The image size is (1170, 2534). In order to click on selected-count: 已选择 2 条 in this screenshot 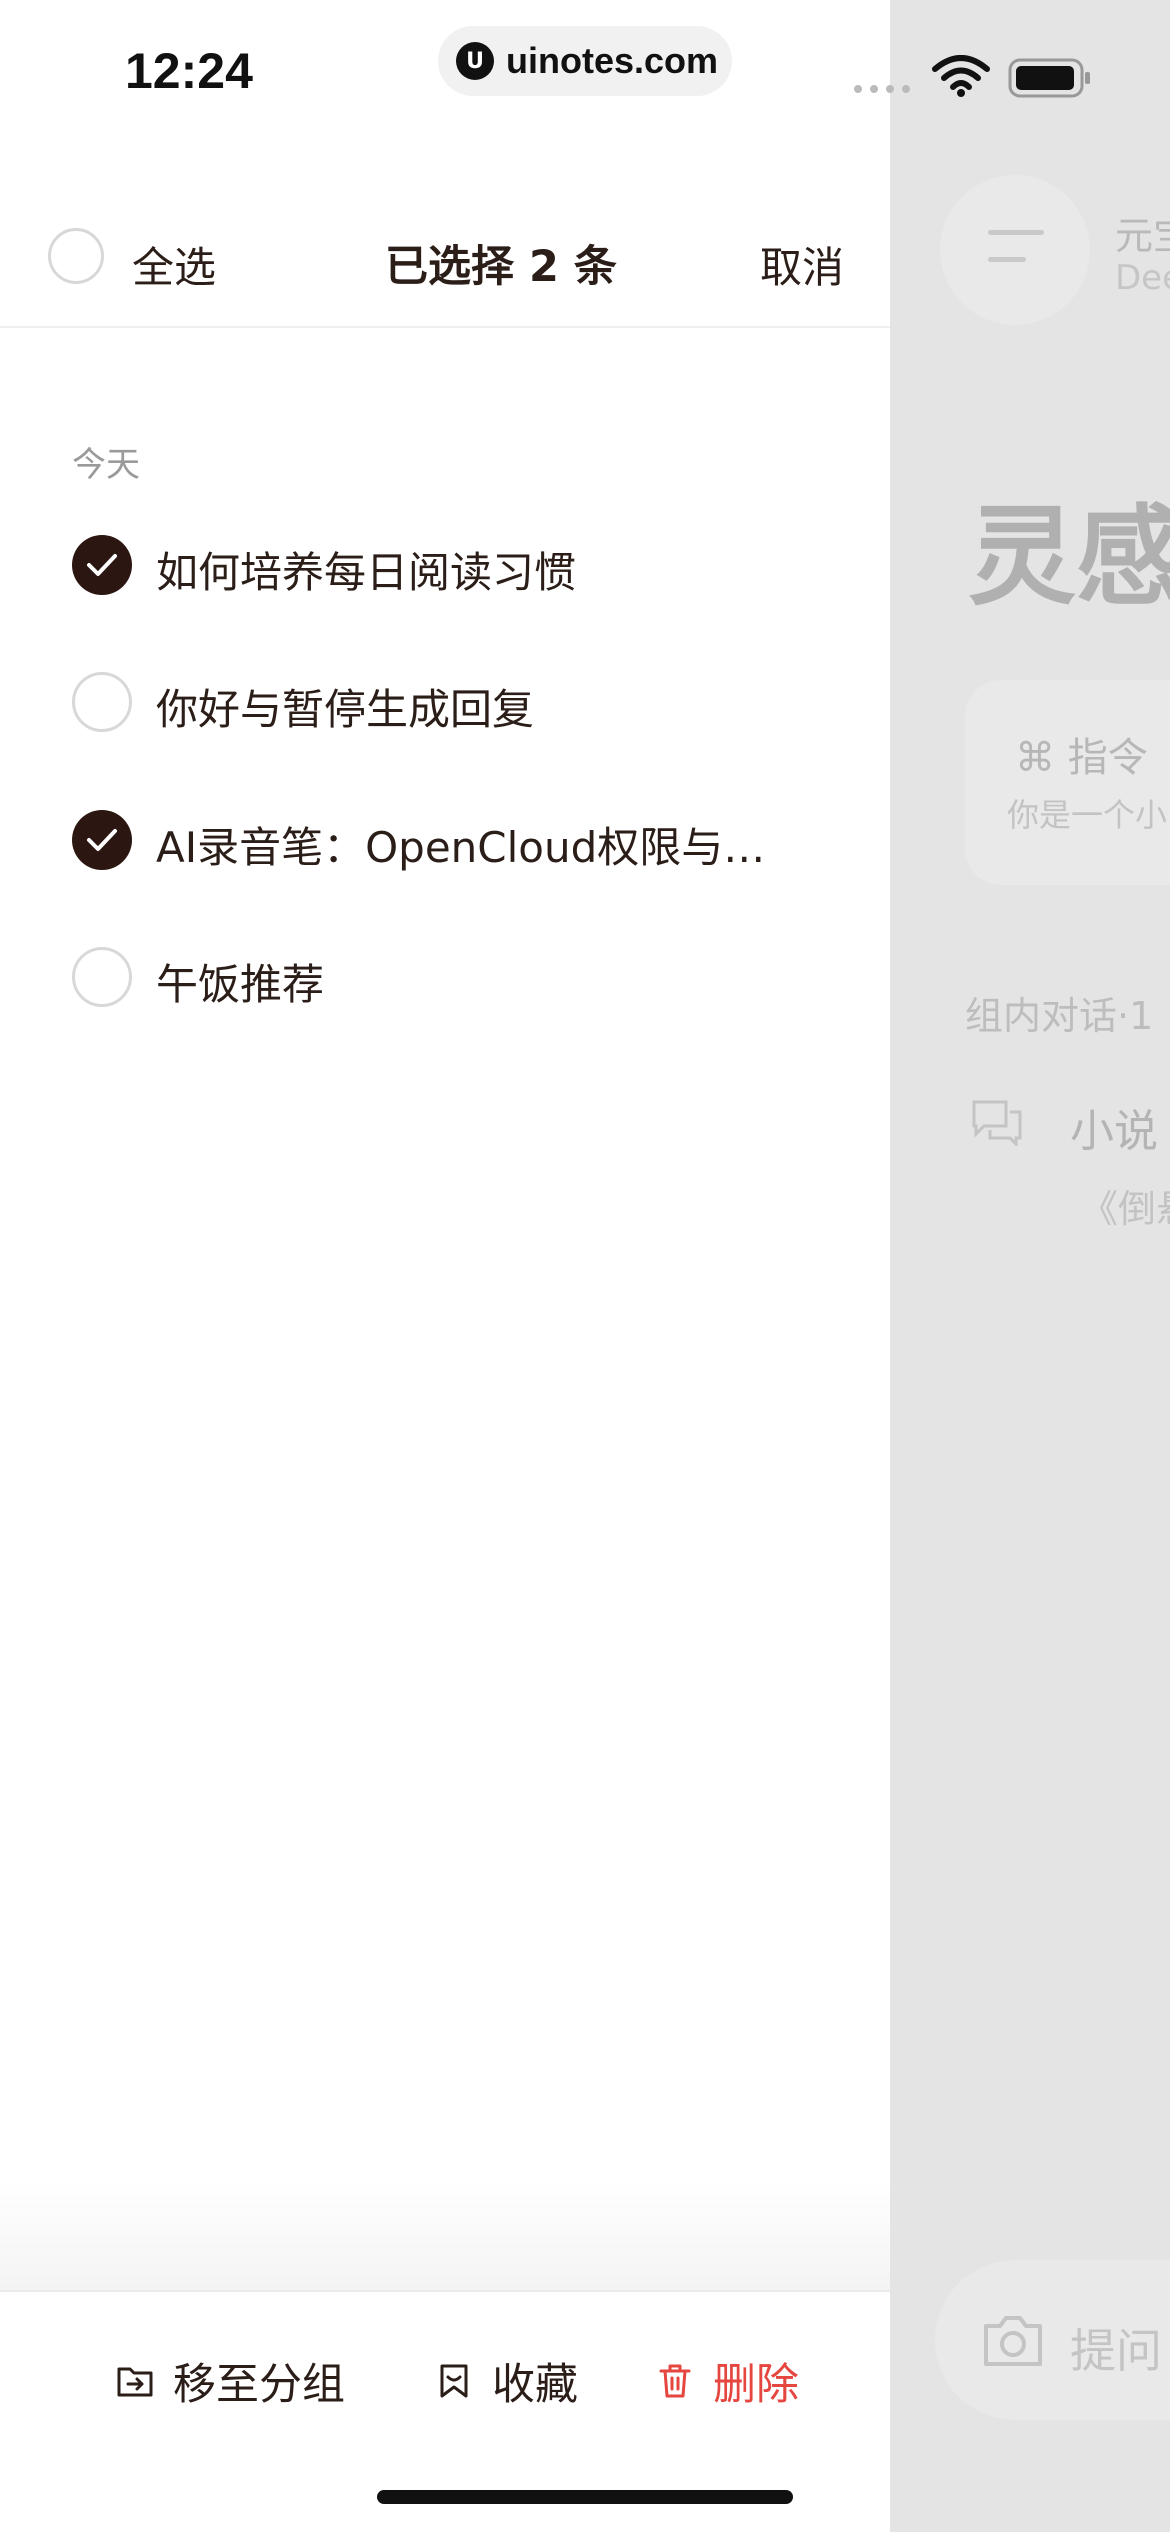, I will do `click(501, 267)`.